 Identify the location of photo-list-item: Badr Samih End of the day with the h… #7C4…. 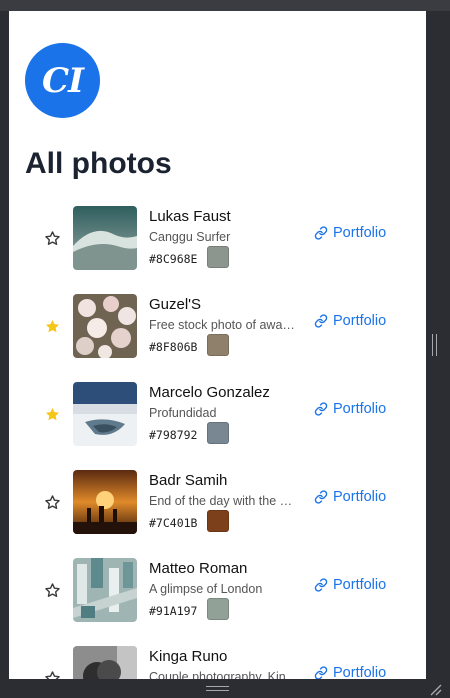
(217, 512).